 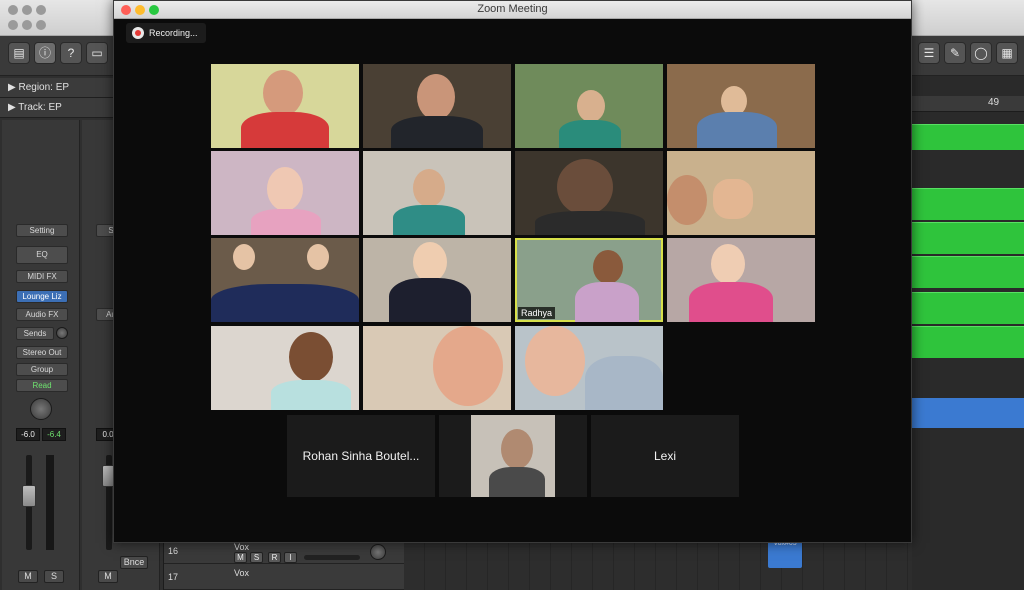 What do you see at coordinates (27, 10) in the screenshot?
I see `daw-minimize-button` at bounding box center [27, 10].